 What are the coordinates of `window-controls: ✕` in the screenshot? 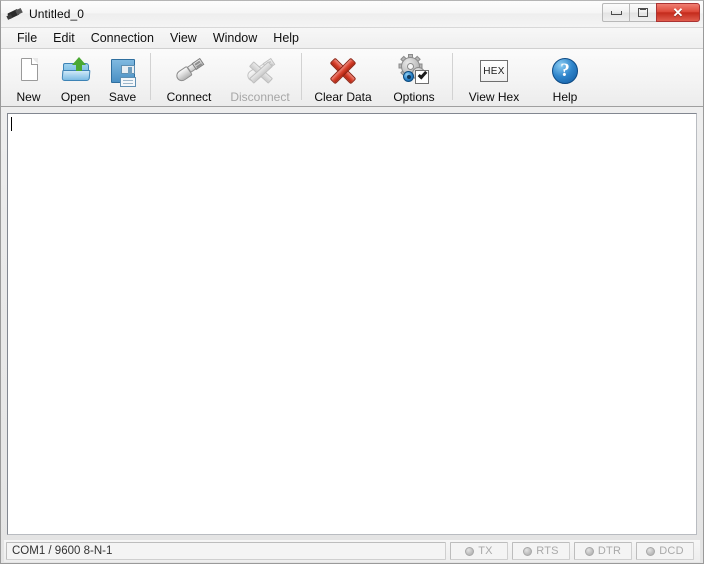 It's located at (651, 12).